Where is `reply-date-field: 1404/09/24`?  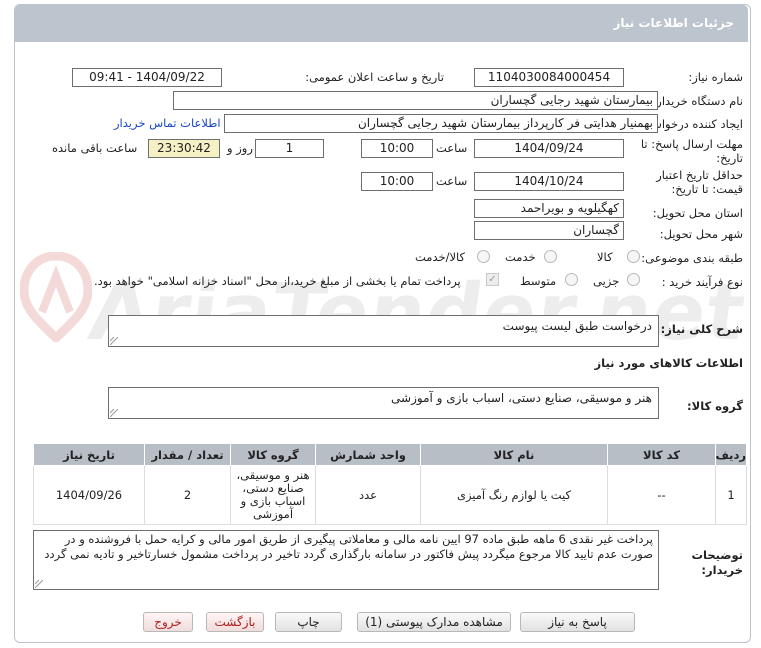
reply-date-field: 1404/09/24 is located at coordinates (549, 148).